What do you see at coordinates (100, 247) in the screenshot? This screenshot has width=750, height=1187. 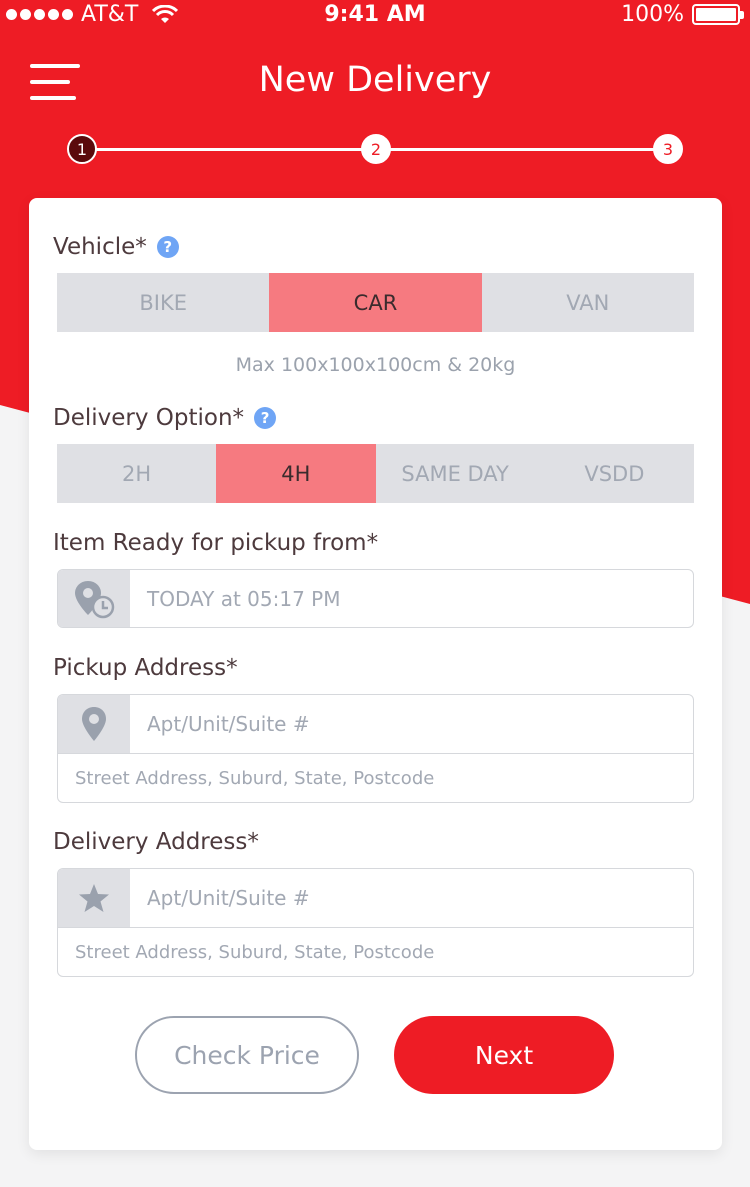 I see `vehicle-label: Vehicle*` at bounding box center [100, 247].